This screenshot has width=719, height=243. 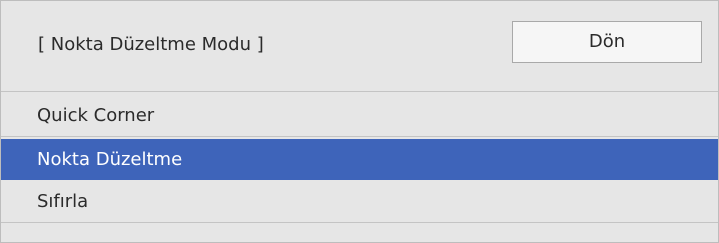 I want to click on panel-footer, so click(x=359, y=233).